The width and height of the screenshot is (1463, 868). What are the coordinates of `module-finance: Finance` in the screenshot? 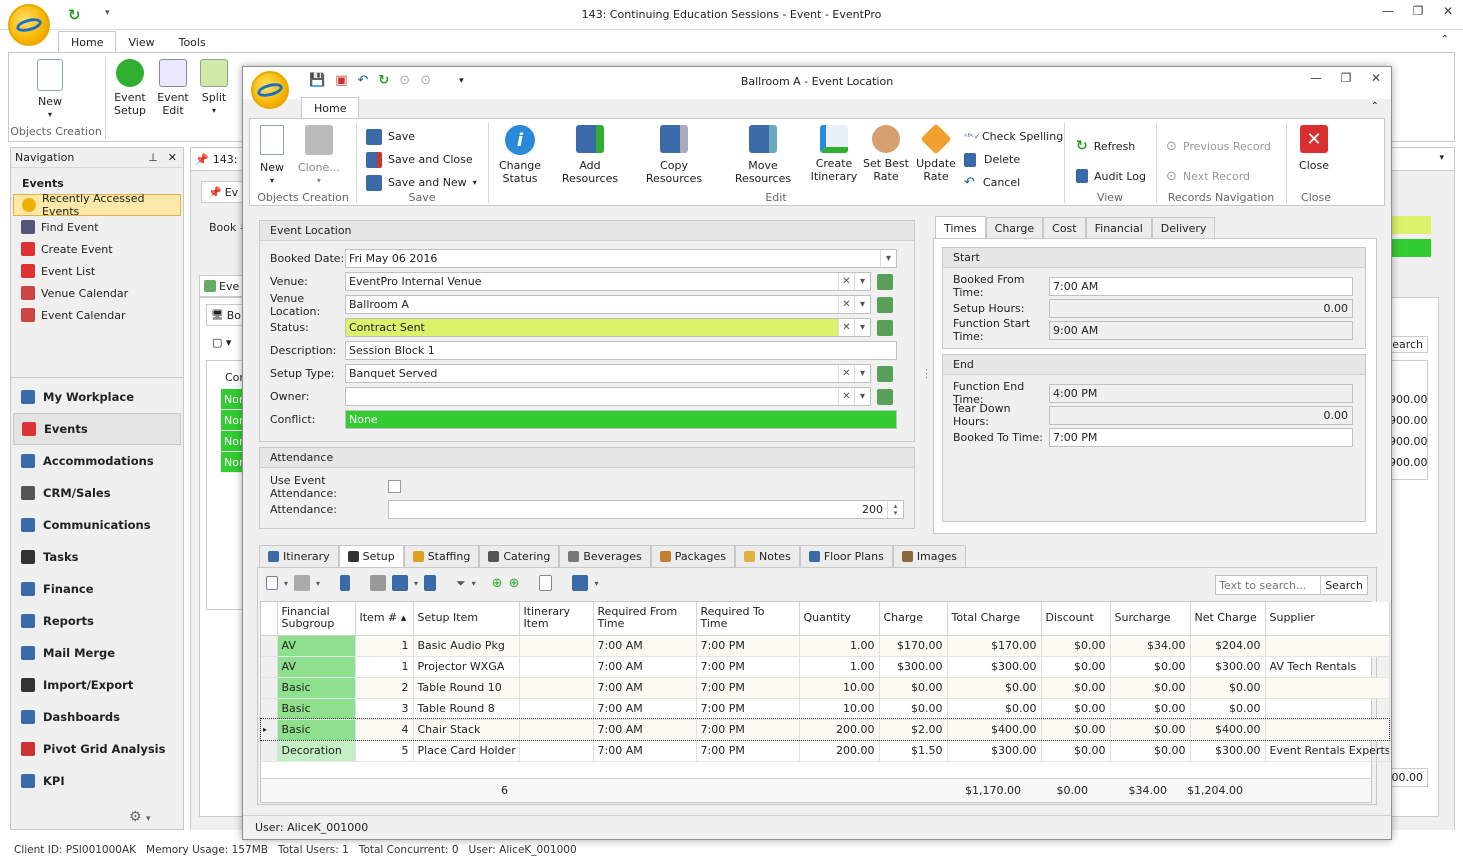 It's located at (97, 589).